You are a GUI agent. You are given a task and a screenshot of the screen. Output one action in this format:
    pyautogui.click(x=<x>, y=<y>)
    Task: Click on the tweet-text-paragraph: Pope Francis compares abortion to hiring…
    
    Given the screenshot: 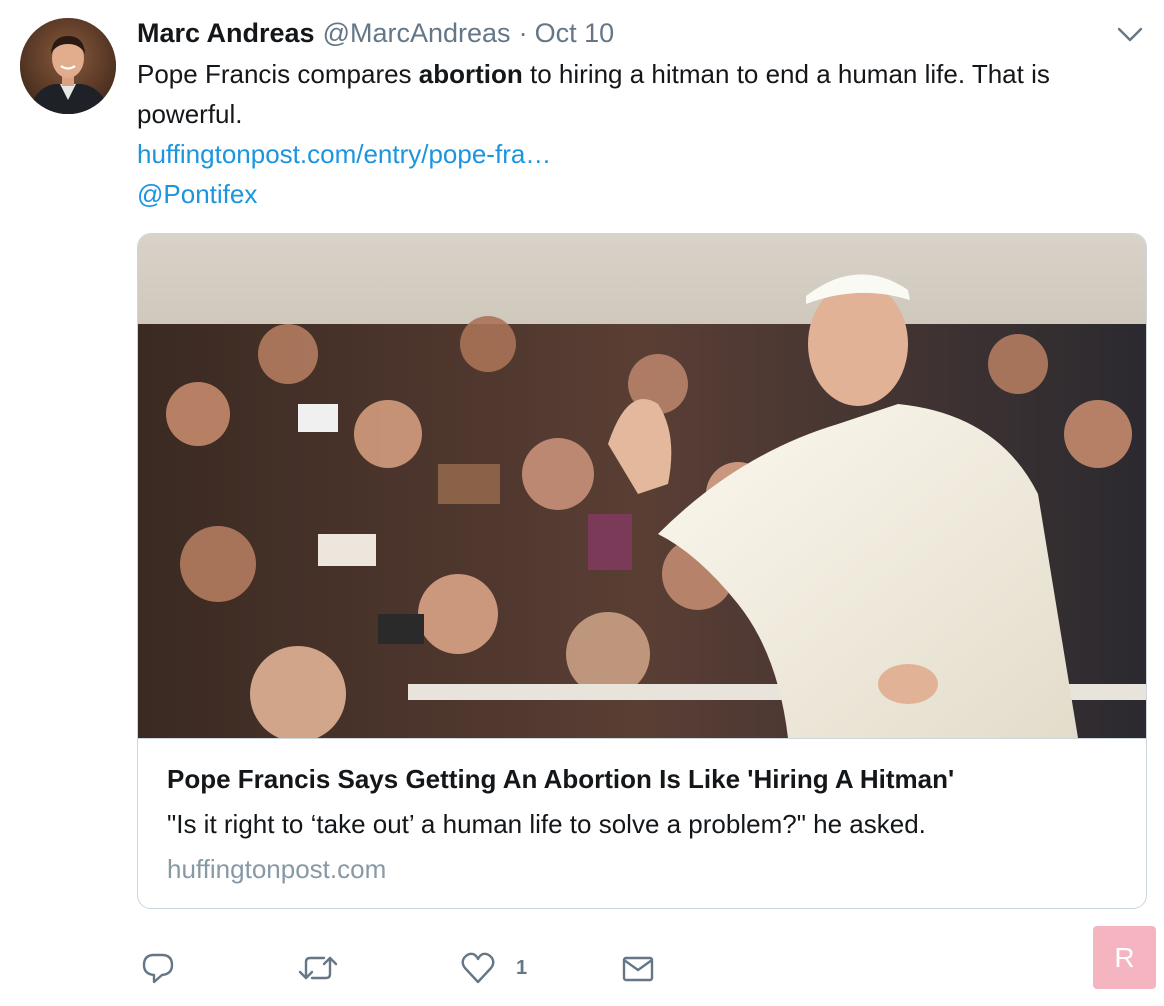 What is the action you would take?
    pyautogui.click(x=637, y=94)
    